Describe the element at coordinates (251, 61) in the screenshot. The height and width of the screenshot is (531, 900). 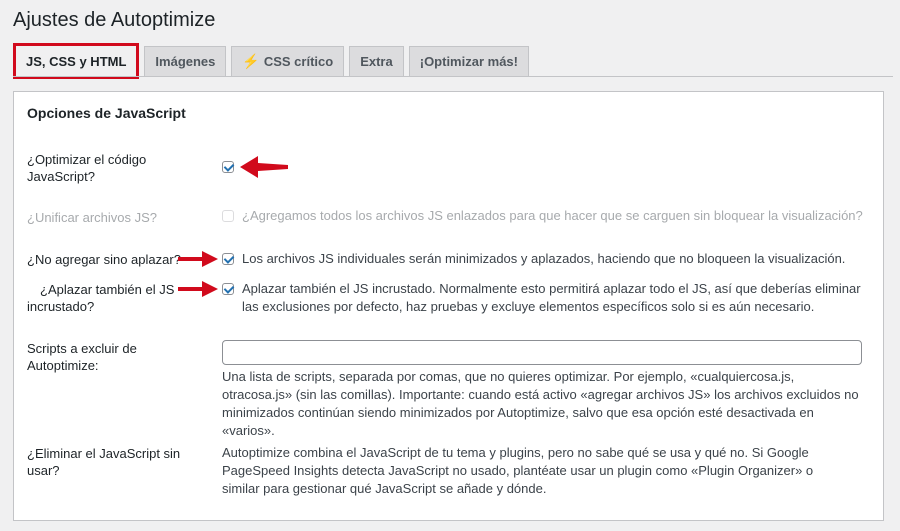
I see `lightning-icon: ⚡` at that location.